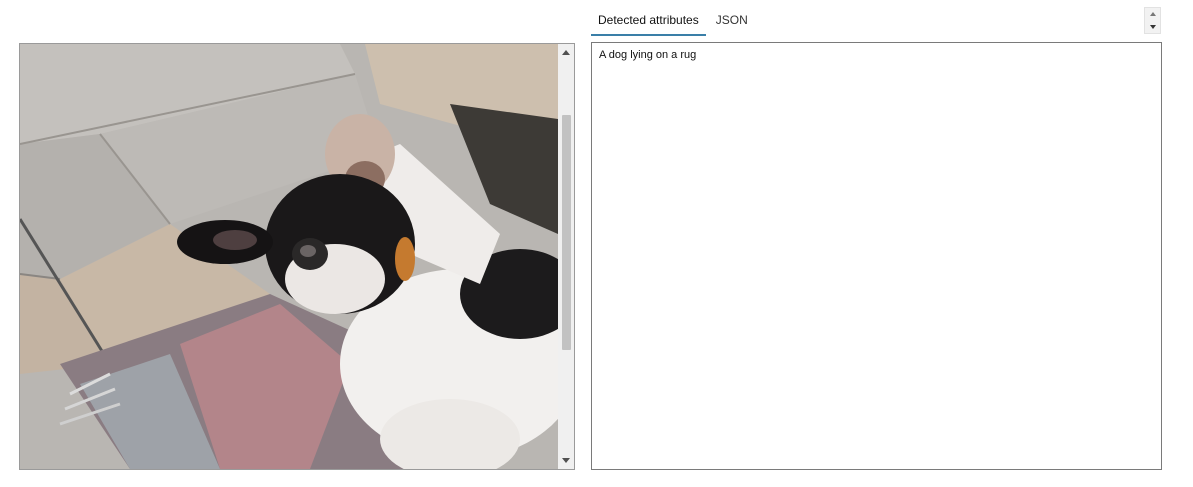  Describe the element at coordinates (648, 55) in the screenshot. I see `result-text: A dog lying on a rug` at that location.